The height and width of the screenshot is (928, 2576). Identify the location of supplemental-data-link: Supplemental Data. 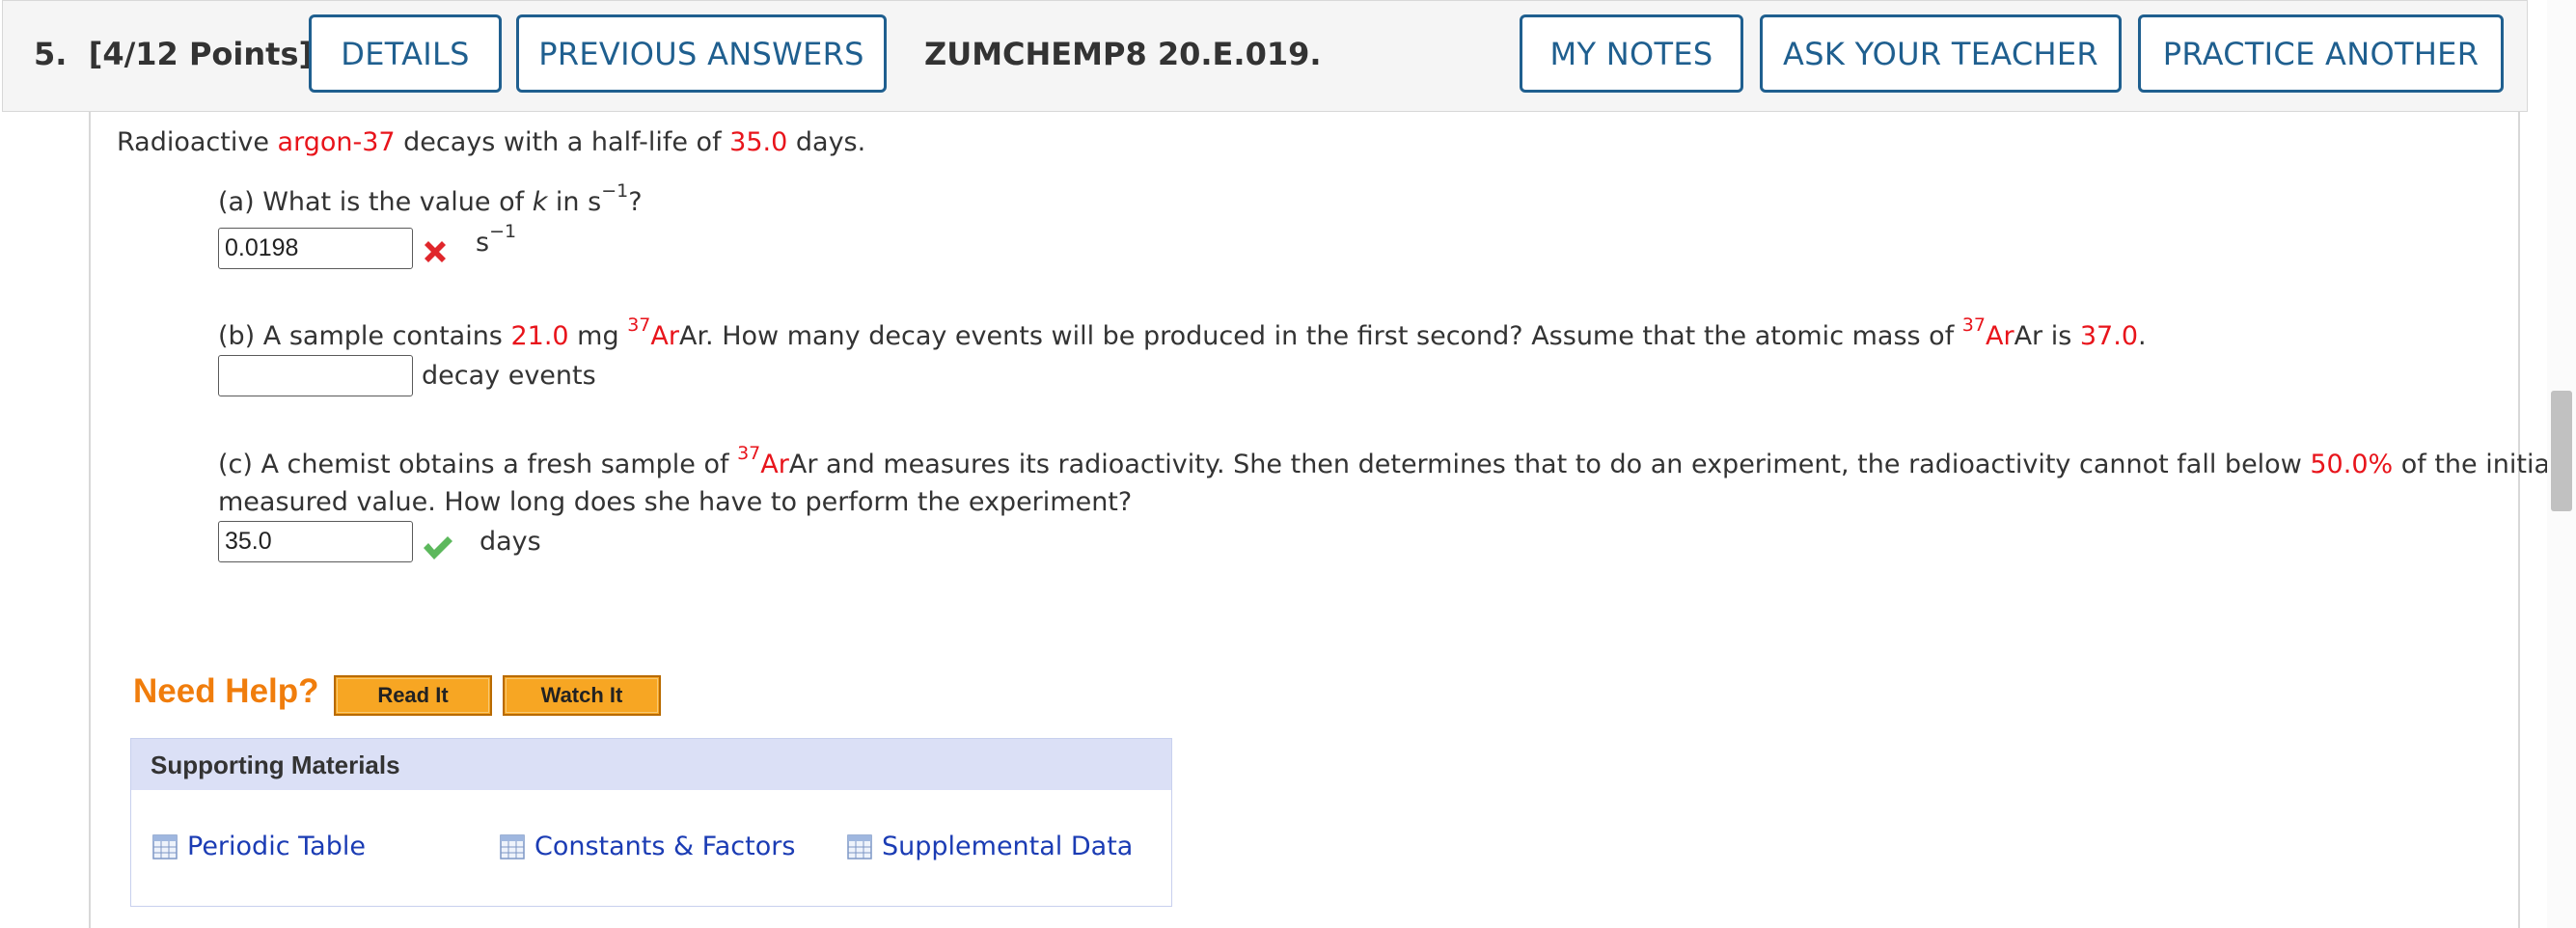
(990, 846).